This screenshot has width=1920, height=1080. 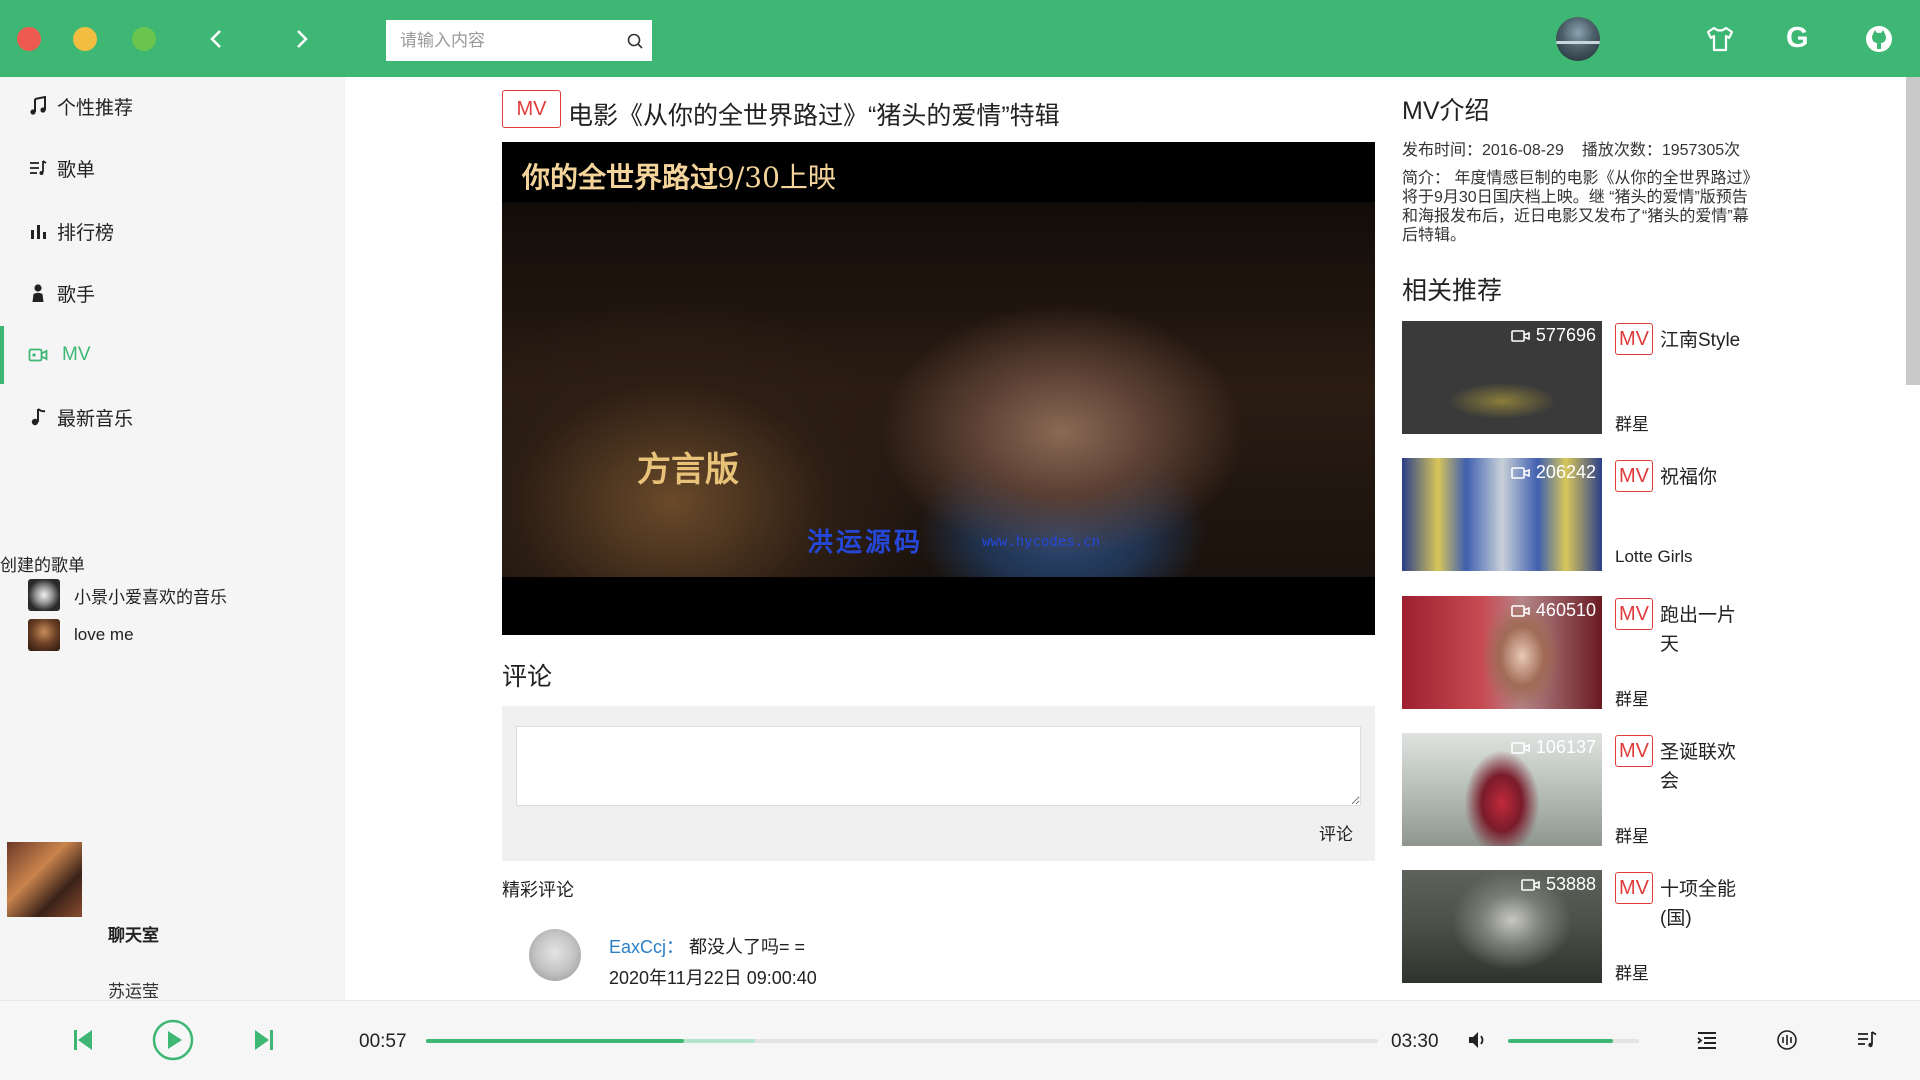 I want to click on related-heading: 相关推荐, so click(x=1452, y=291).